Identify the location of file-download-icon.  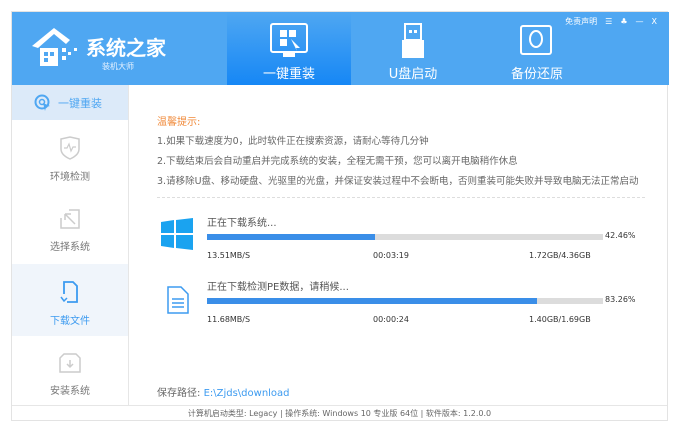
(69, 292).